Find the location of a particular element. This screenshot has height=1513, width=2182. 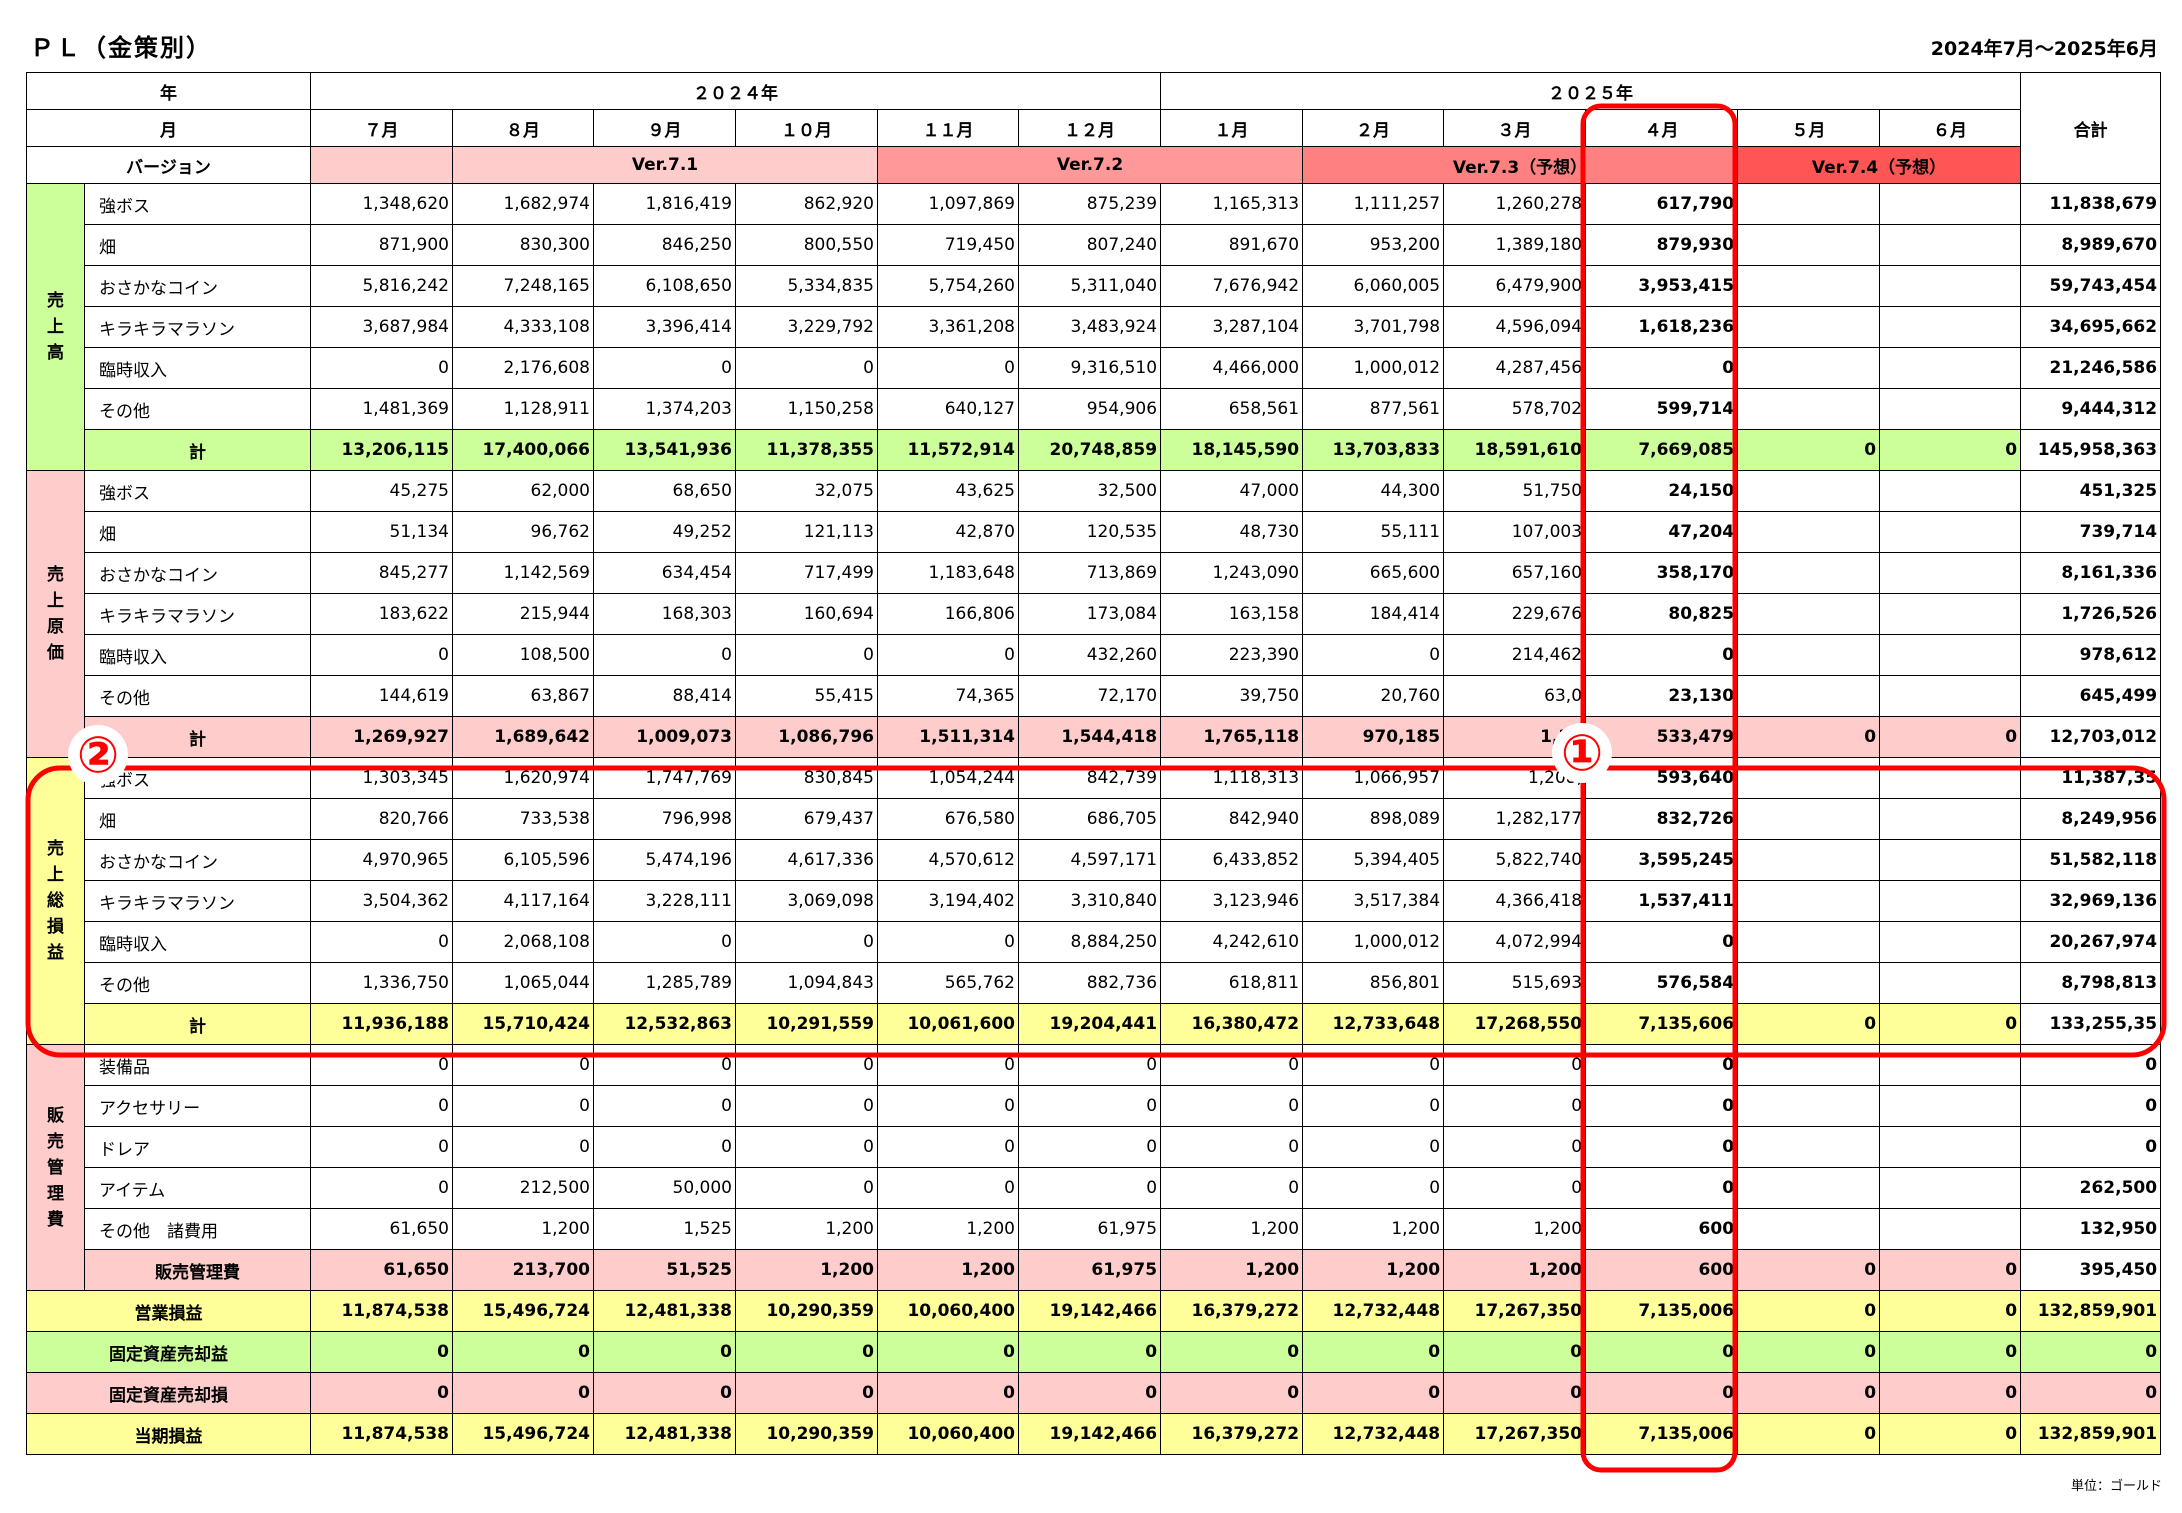

subtotal-value: 600 is located at coordinates (1662, 1270).